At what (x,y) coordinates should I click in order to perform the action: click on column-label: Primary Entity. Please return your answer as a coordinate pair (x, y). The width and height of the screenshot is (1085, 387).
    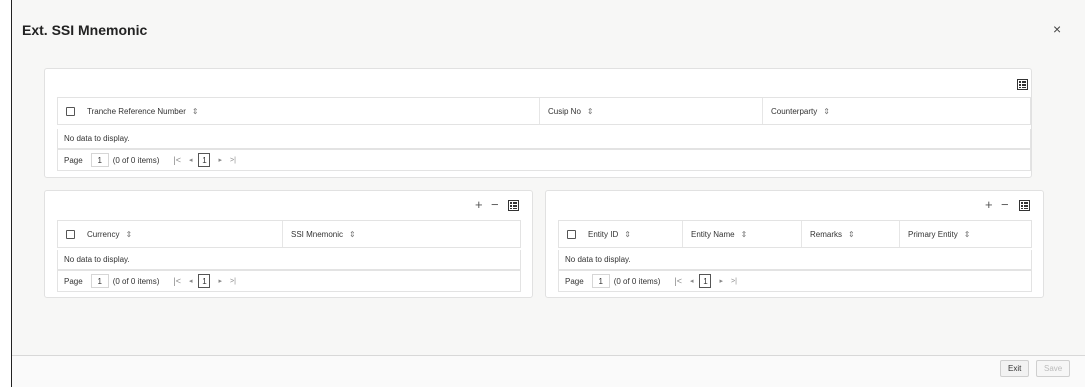
    Looking at the image, I should click on (933, 234).